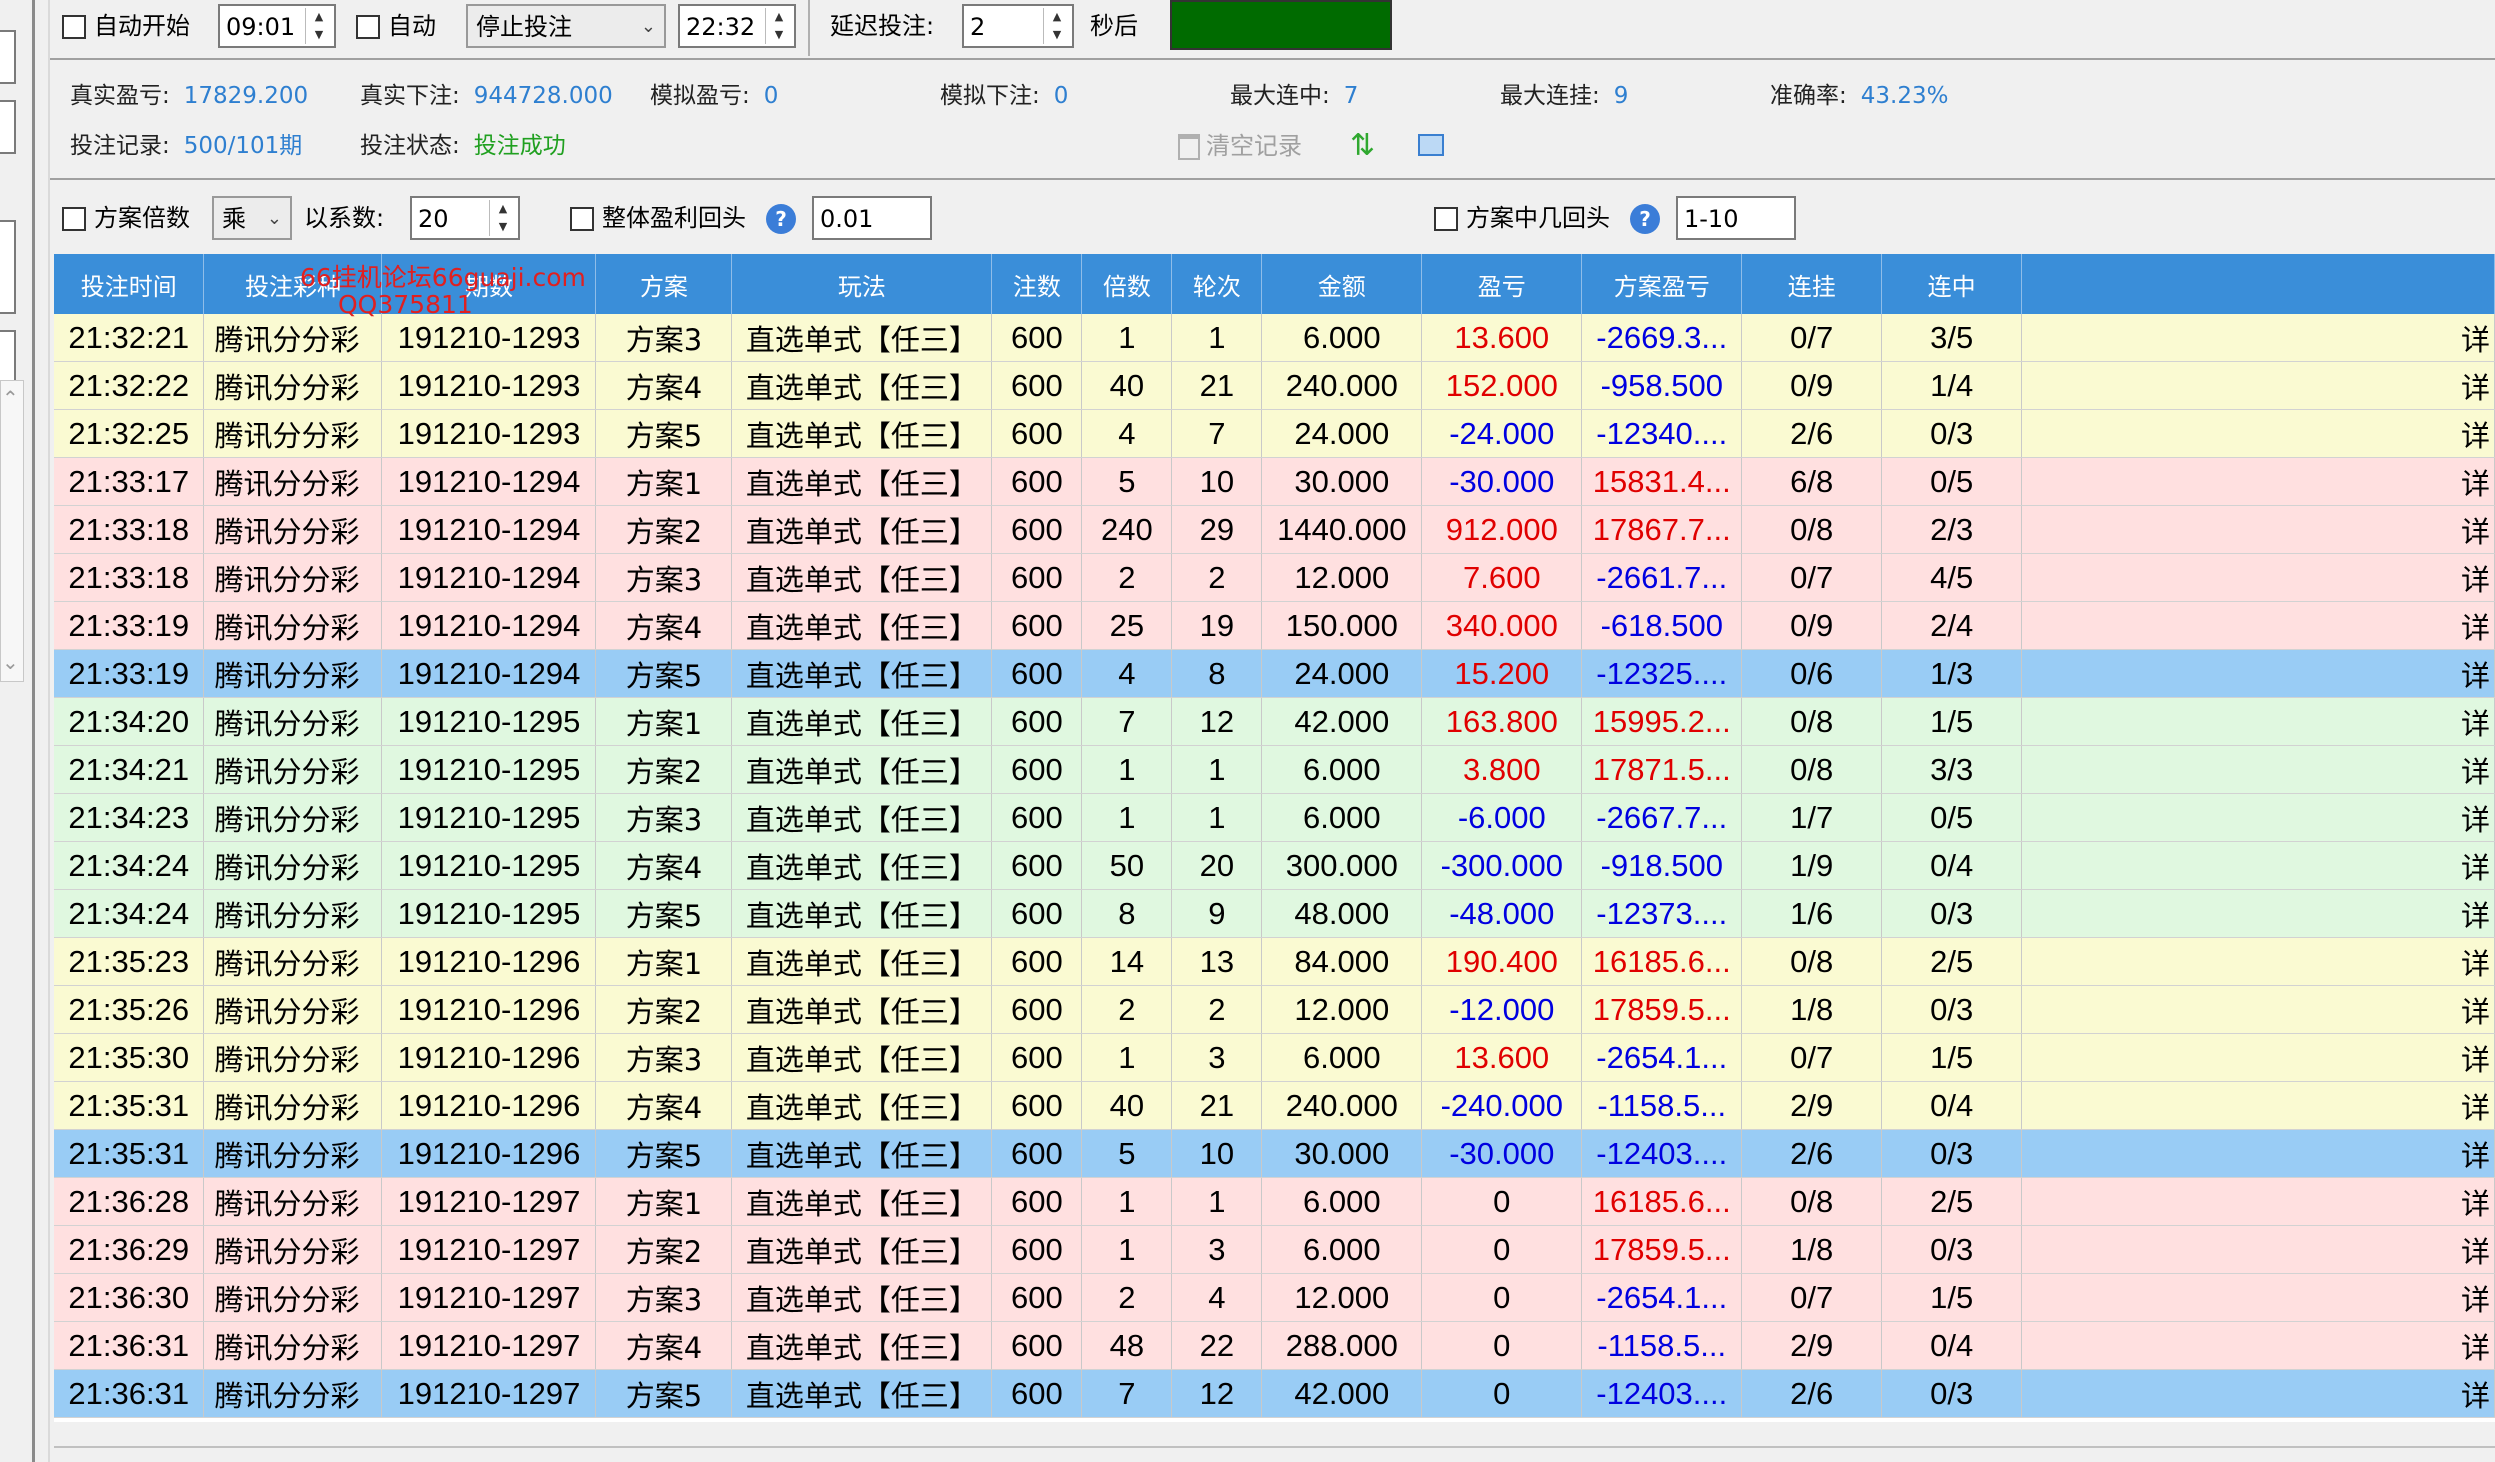 The height and width of the screenshot is (1462, 2495). Describe the element at coordinates (1952, 1297) in the screenshot. I see `cell-win-streak: 1/5` at that location.